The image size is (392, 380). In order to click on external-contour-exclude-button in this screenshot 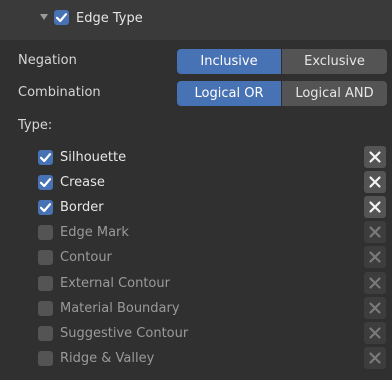, I will do `click(375, 283)`.